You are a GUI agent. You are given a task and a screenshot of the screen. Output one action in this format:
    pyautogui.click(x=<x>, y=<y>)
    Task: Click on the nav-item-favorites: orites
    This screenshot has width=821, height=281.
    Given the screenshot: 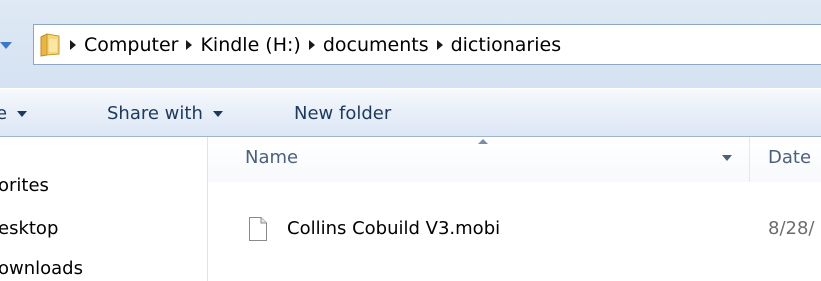 What is the action you would take?
    pyautogui.click(x=24, y=185)
    